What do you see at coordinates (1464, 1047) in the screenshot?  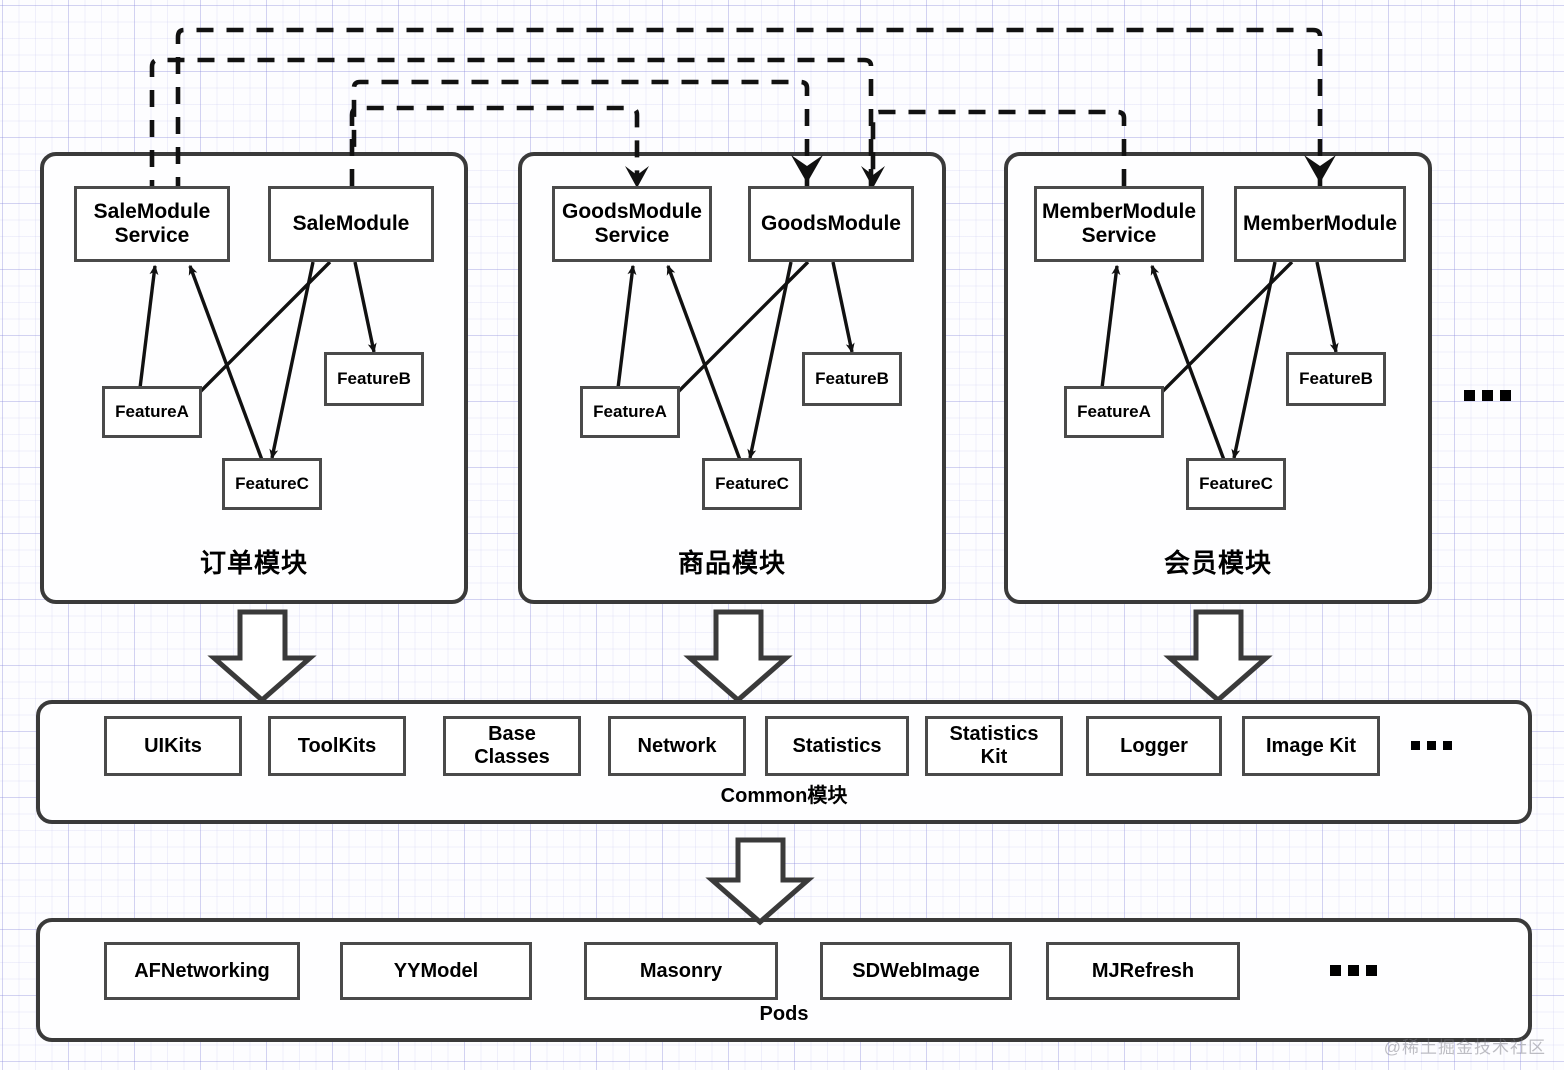 I see `watermark: @稀土掘金技术社区` at bounding box center [1464, 1047].